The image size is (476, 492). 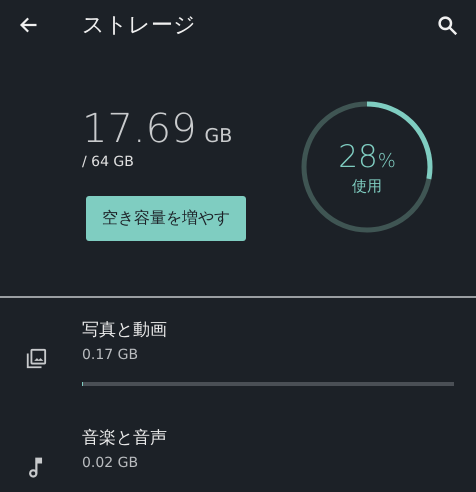 I want to click on music-note-icon, so click(x=36, y=467).